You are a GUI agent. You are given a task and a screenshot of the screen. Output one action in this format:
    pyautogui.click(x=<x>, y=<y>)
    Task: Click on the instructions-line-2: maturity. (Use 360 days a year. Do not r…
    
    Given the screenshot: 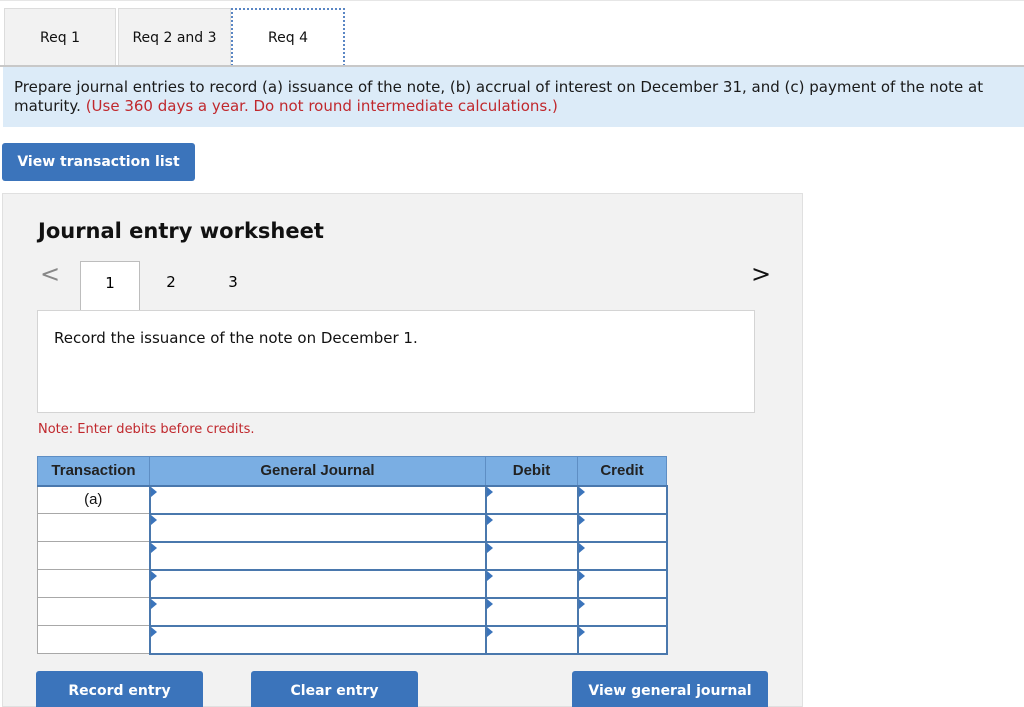 What is the action you would take?
    pyautogui.click(x=514, y=106)
    